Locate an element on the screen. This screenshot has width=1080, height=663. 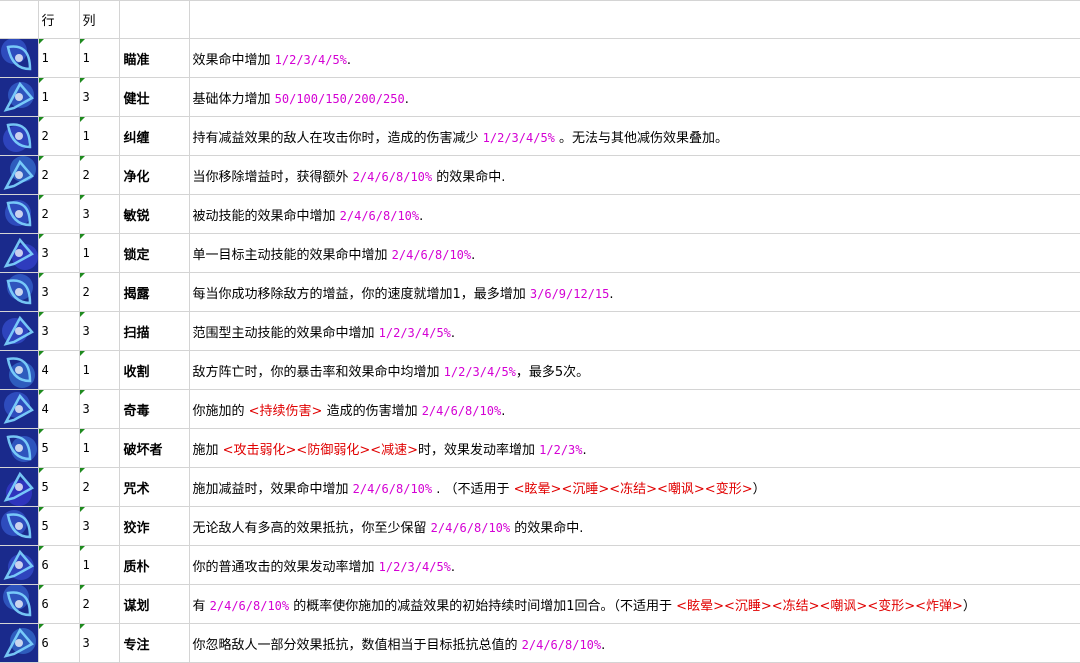
talent-name-cell: 狡诈 is located at coordinates (154, 526).